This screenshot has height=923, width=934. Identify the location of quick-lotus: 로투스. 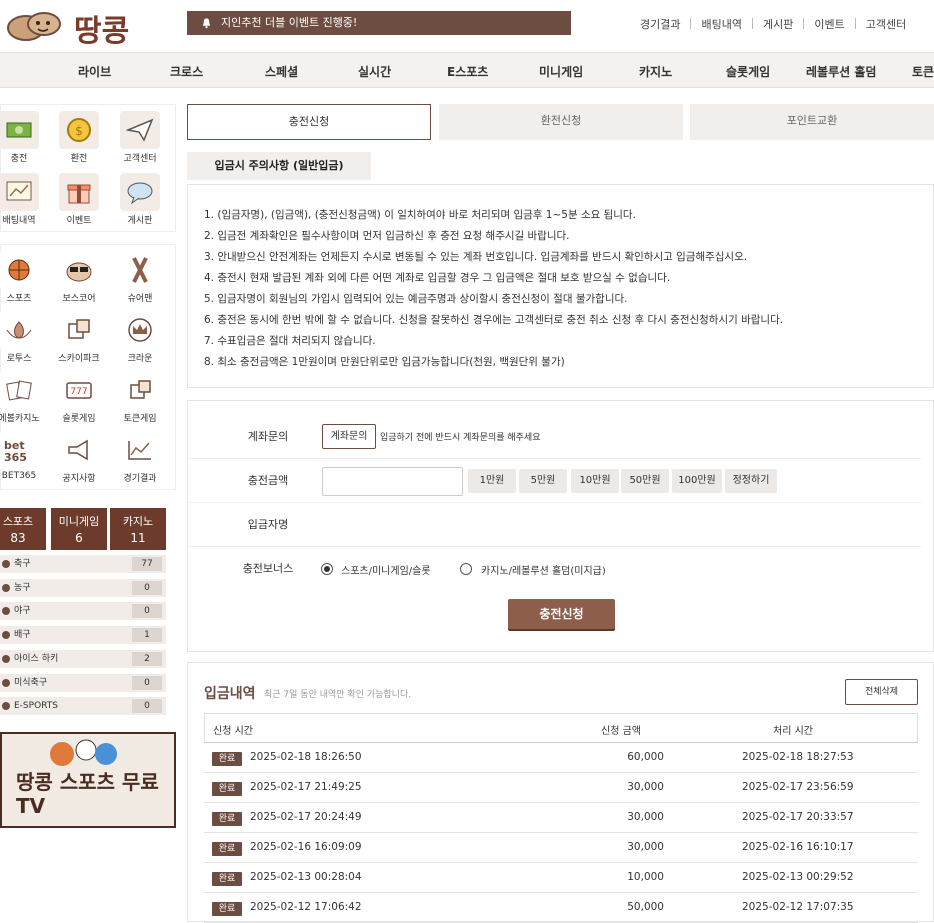
(21, 337).